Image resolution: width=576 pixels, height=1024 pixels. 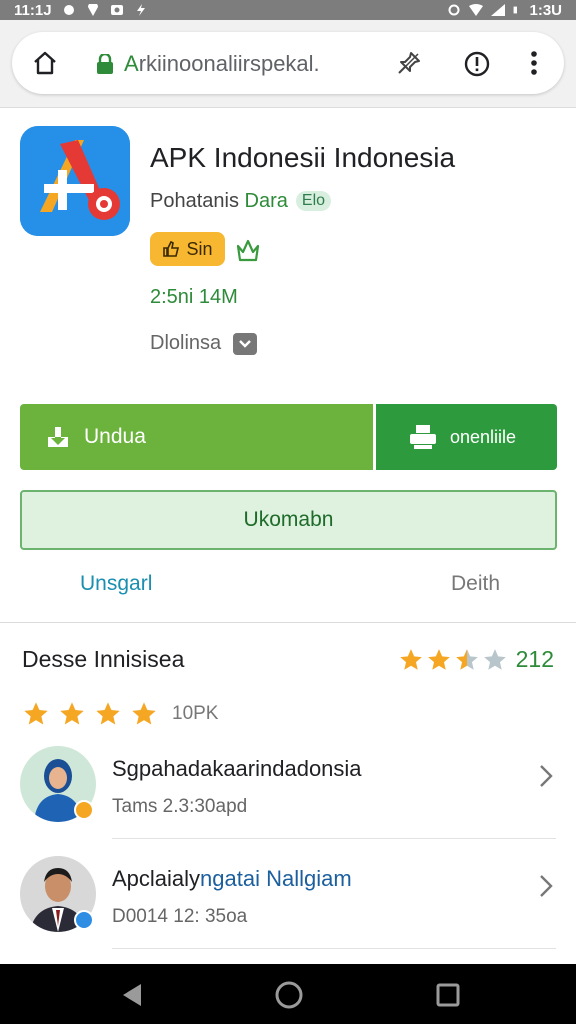 What do you see at coordinates (180, 916) in the screenshot?
I see `review-time: D0014 12: 35oa` at bounding box center [180, 916].